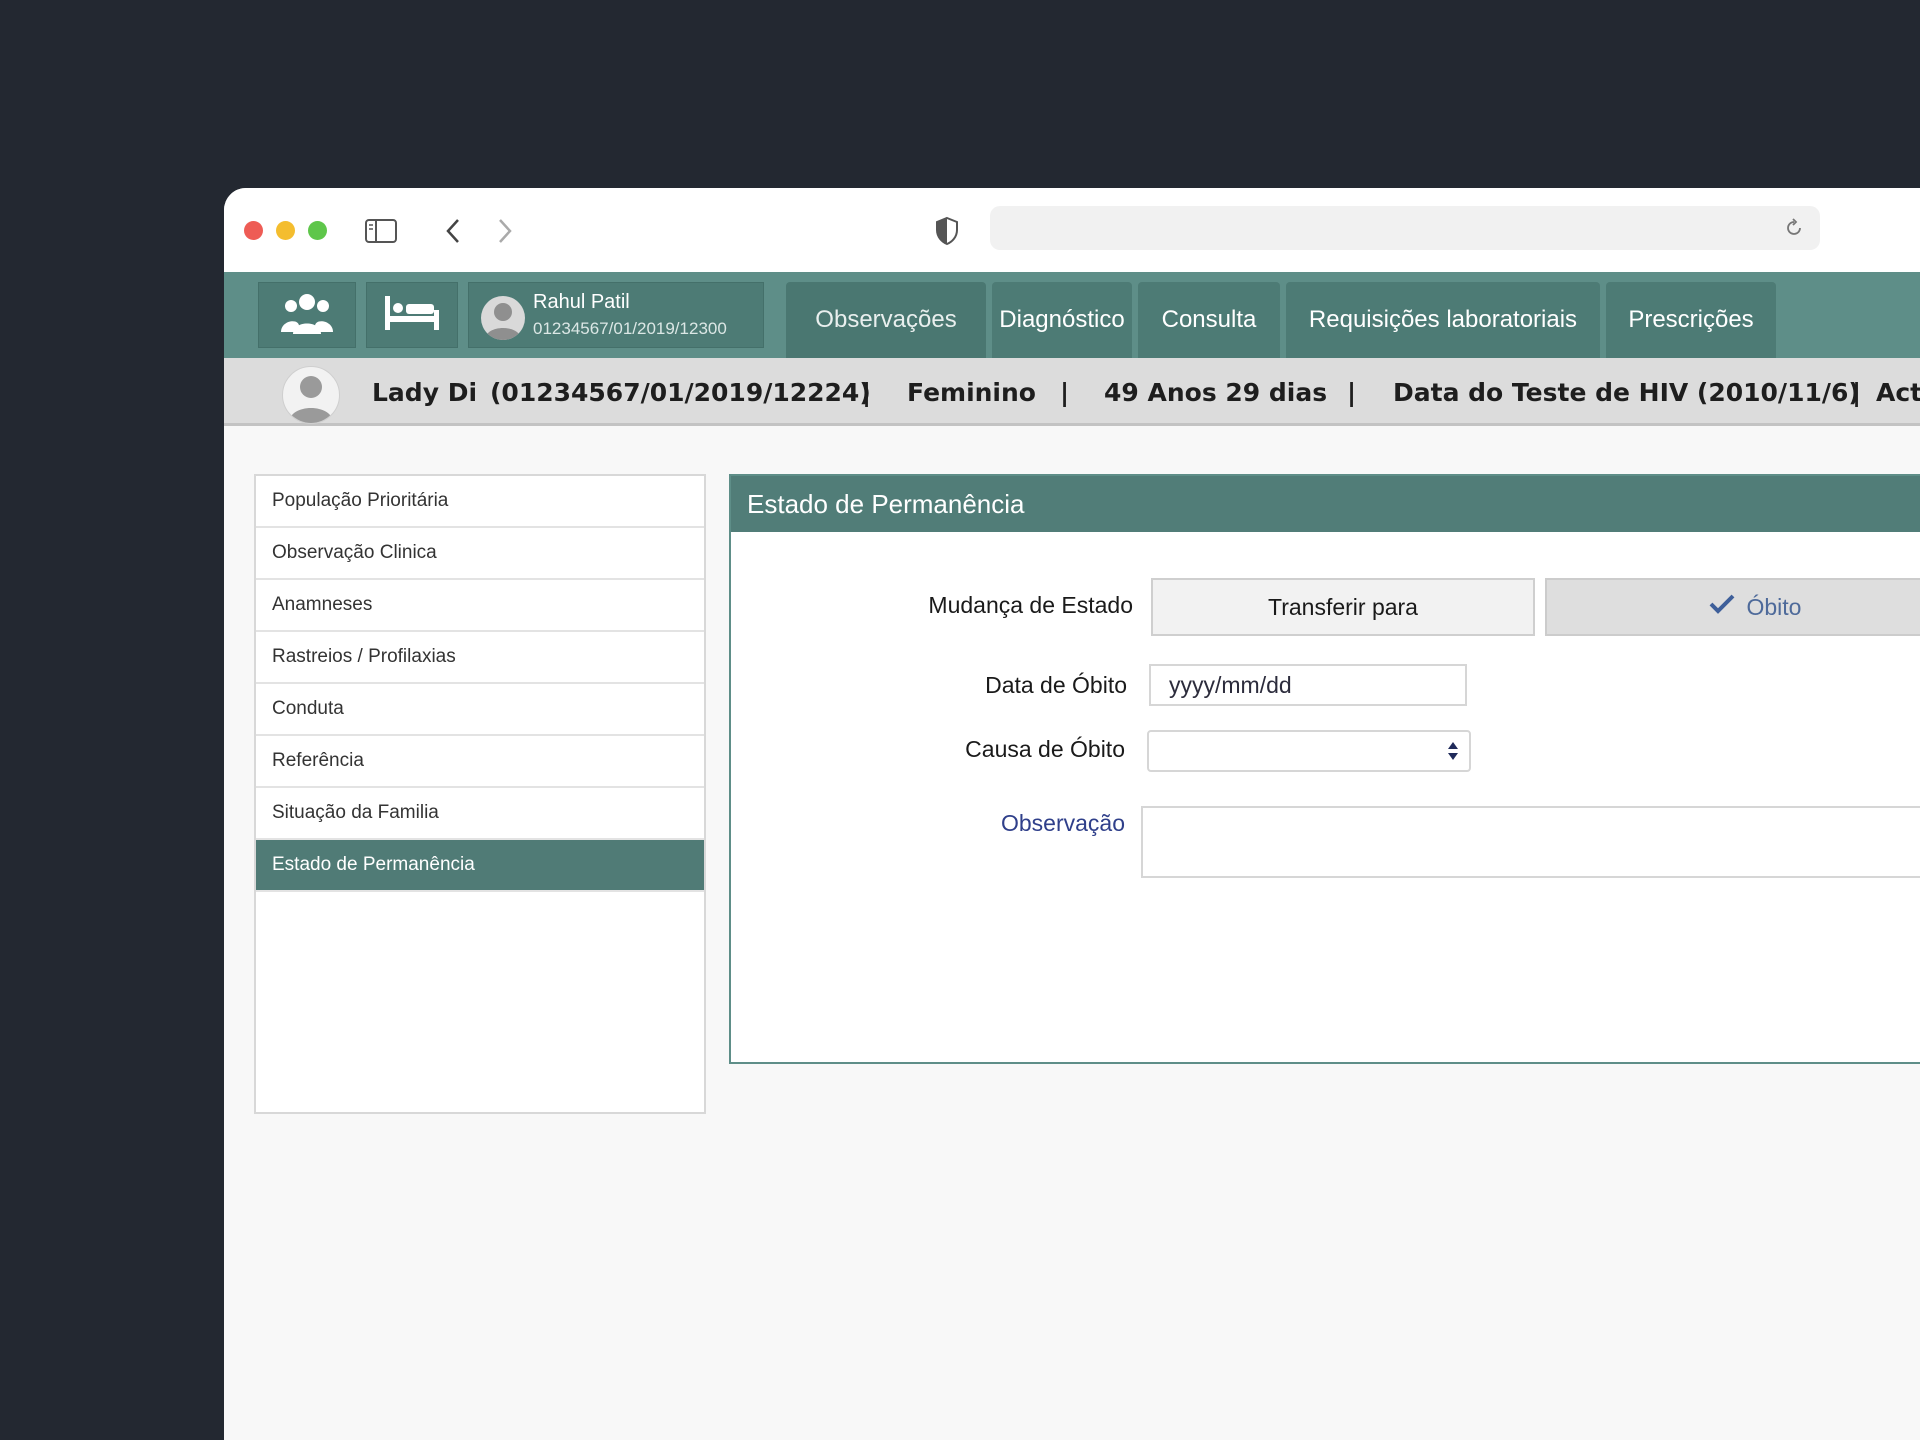  What do you see at coordinates (1443, 320) in the screenshot?
I see `tab-requisicoes: Requisições laboratoriais` at bounding box center [1443, 320].